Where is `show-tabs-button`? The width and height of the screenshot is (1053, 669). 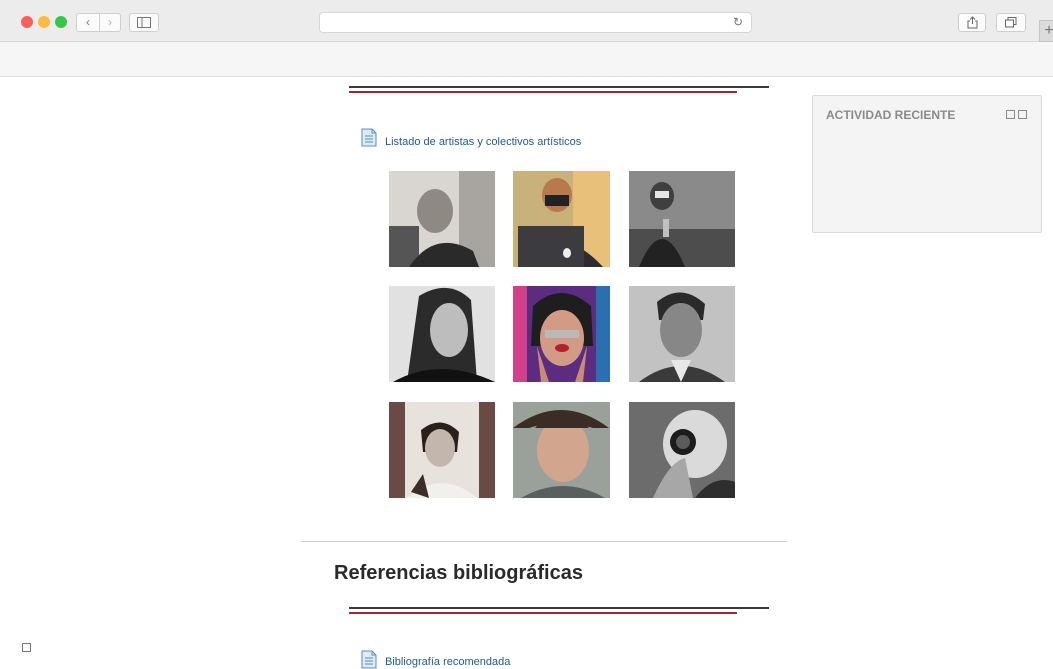 show-tabs-button is located at coordinates (1011, 22).